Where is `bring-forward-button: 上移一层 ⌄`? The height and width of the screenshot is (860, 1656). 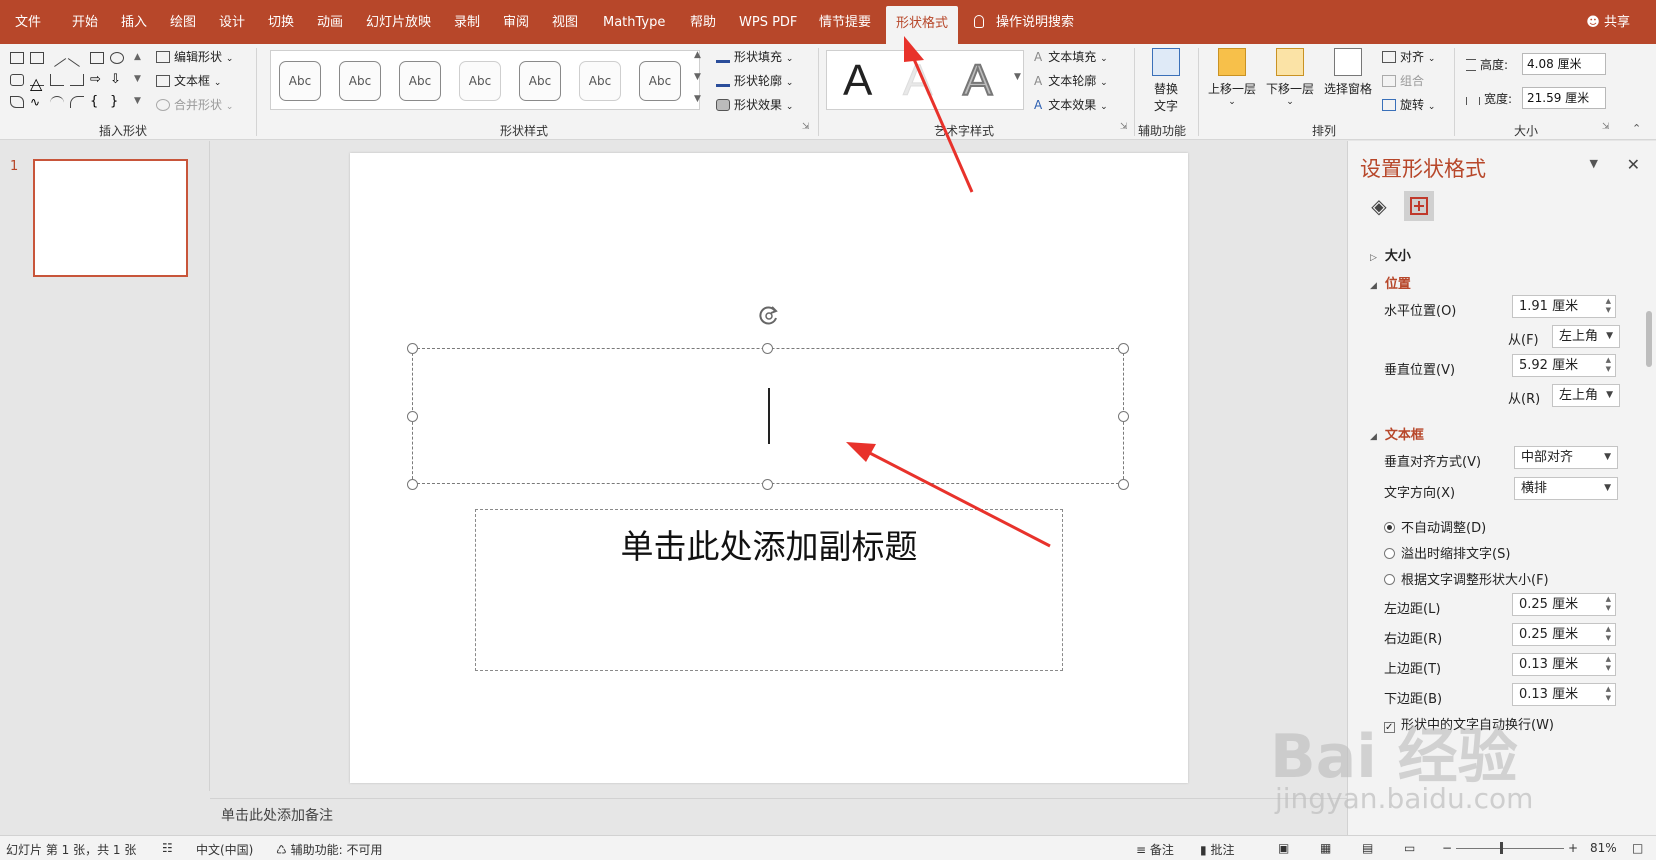
bring-forward-button: 上移一层 ⌄ is located at coordinates (1232, 77).